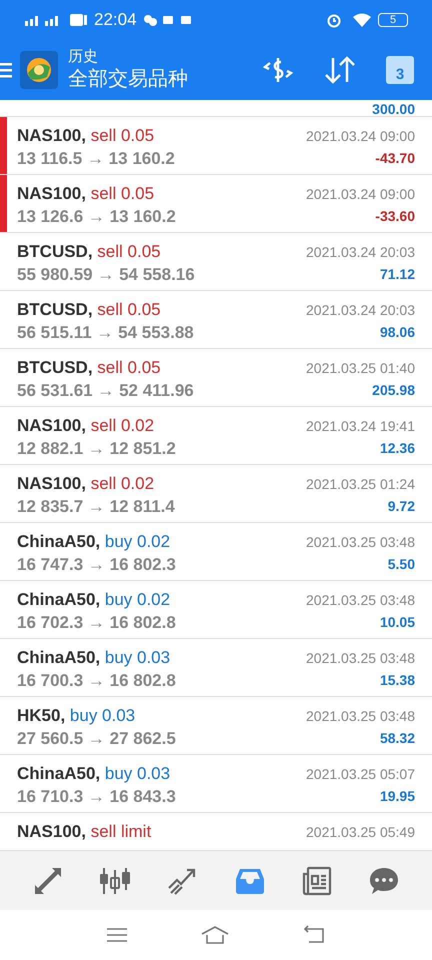 This screenshot has width=432, height=960. I want to click on profit-value: 12.36, so click(397, 448).